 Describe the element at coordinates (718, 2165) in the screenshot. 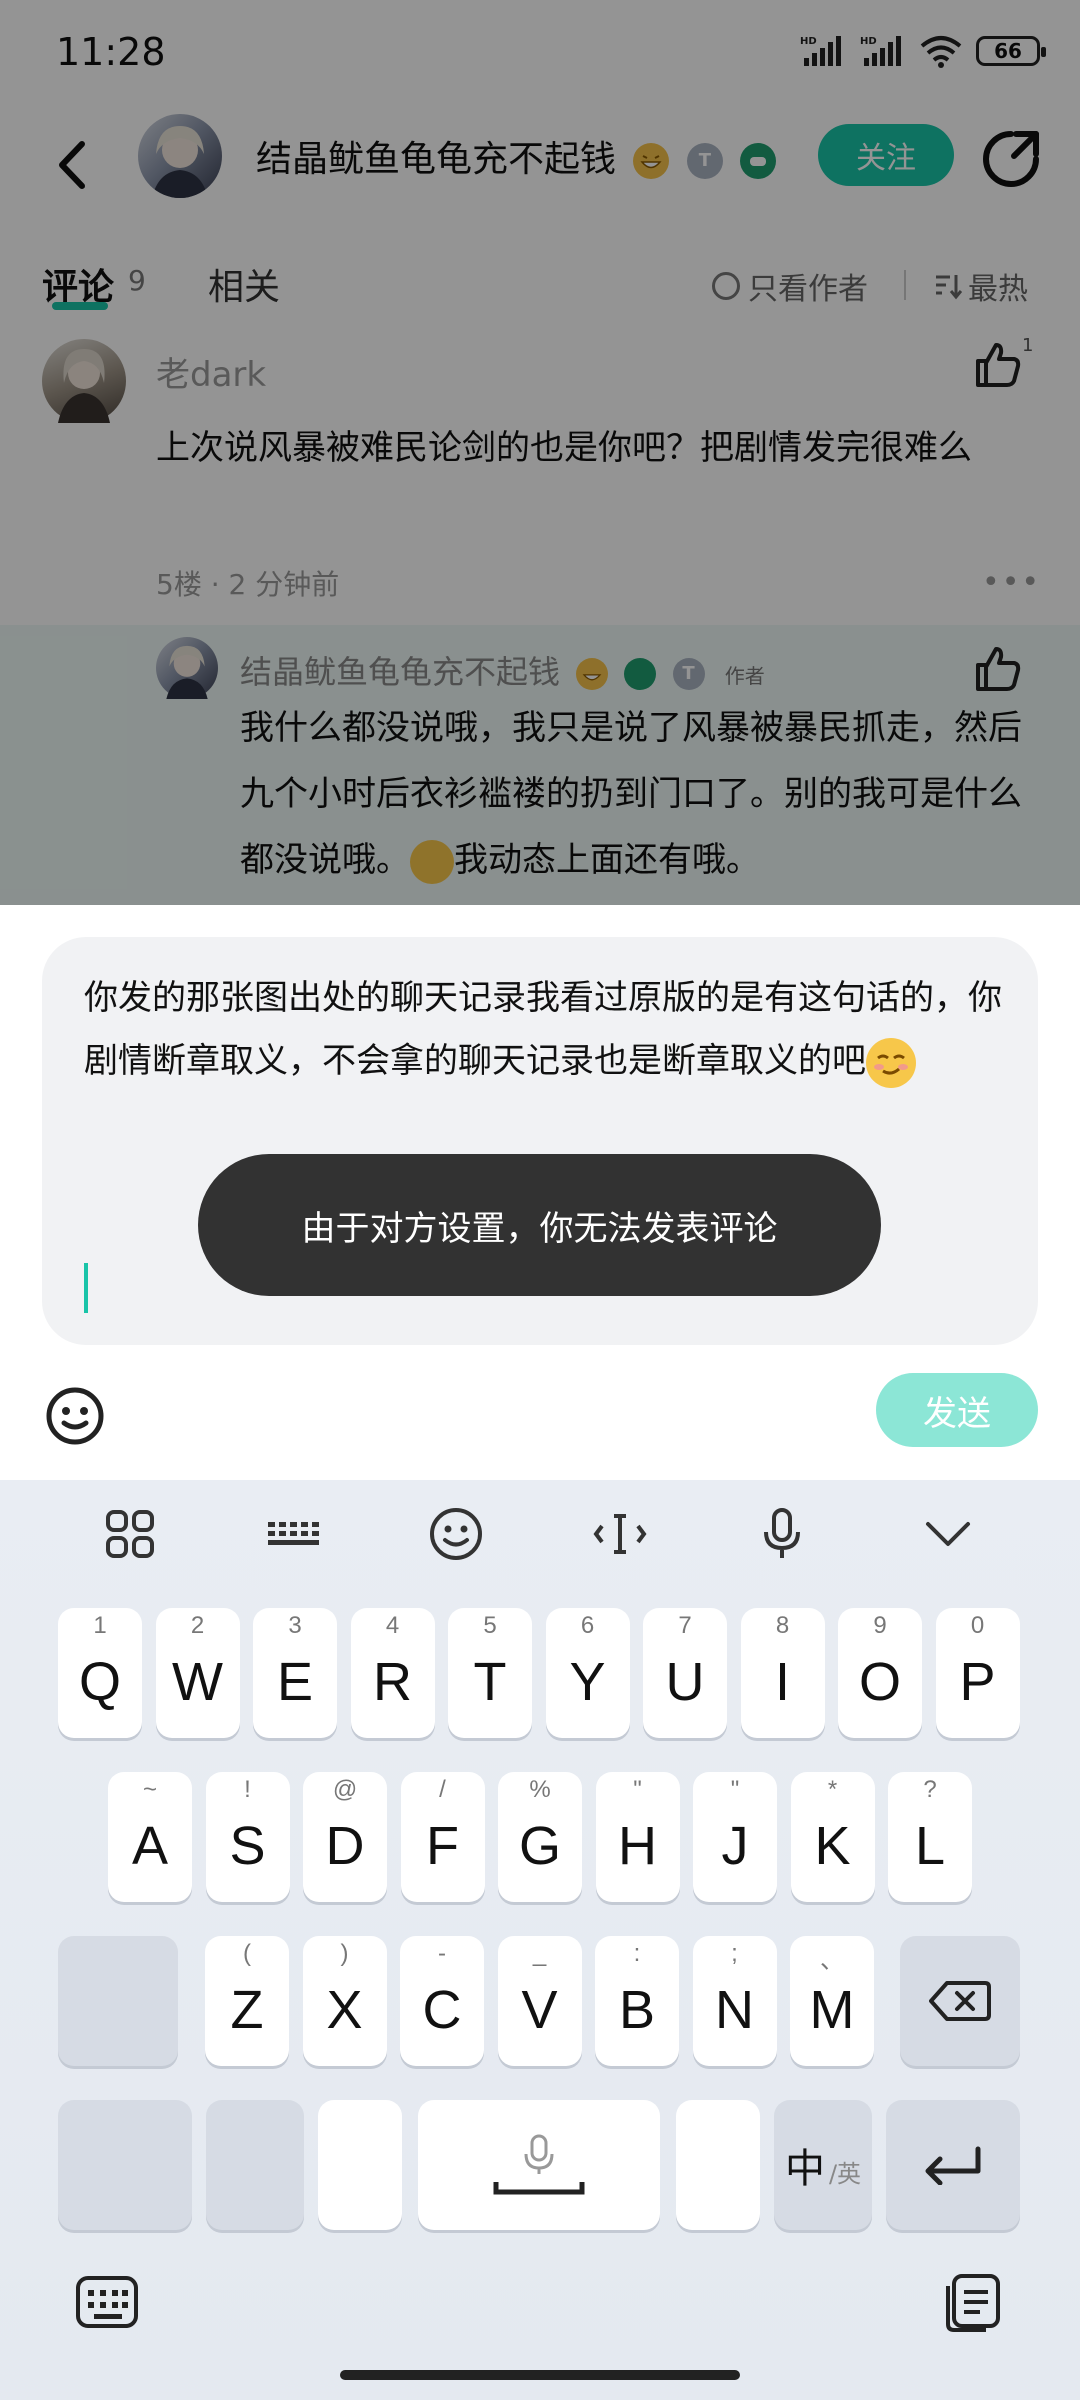

I see `period-key` at that location.